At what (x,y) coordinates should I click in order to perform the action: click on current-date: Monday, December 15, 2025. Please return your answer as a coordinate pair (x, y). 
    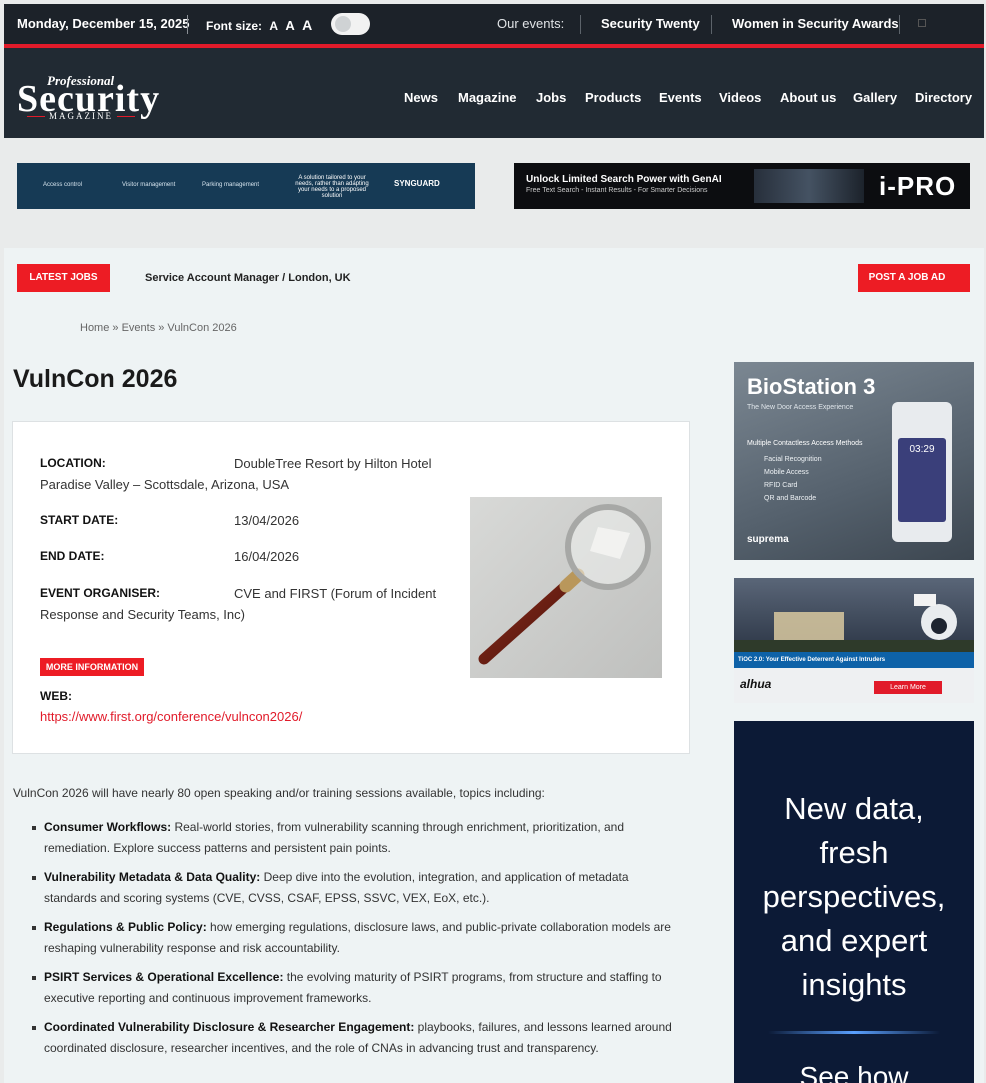
    Looking at the image, I should click on (103, 23).